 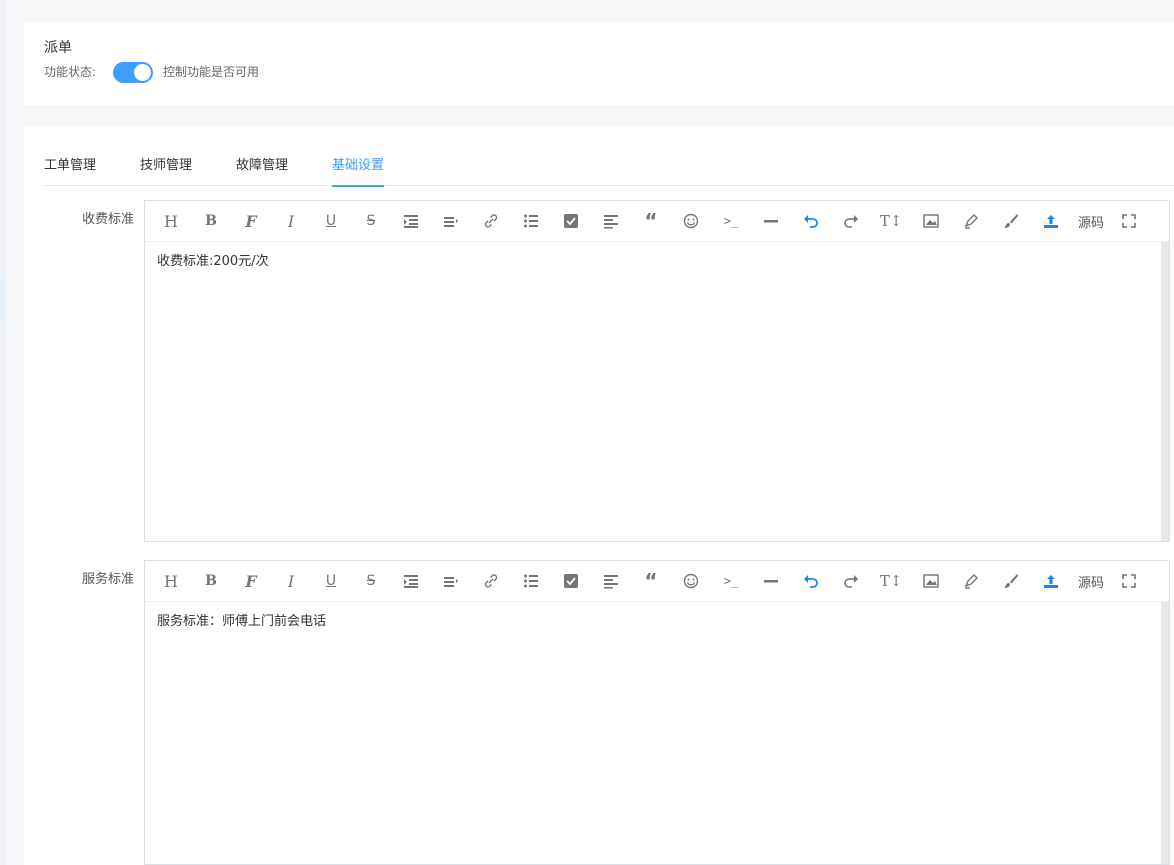 I want to click on tab-faults: 故障管理, so click(x=262, y=171).